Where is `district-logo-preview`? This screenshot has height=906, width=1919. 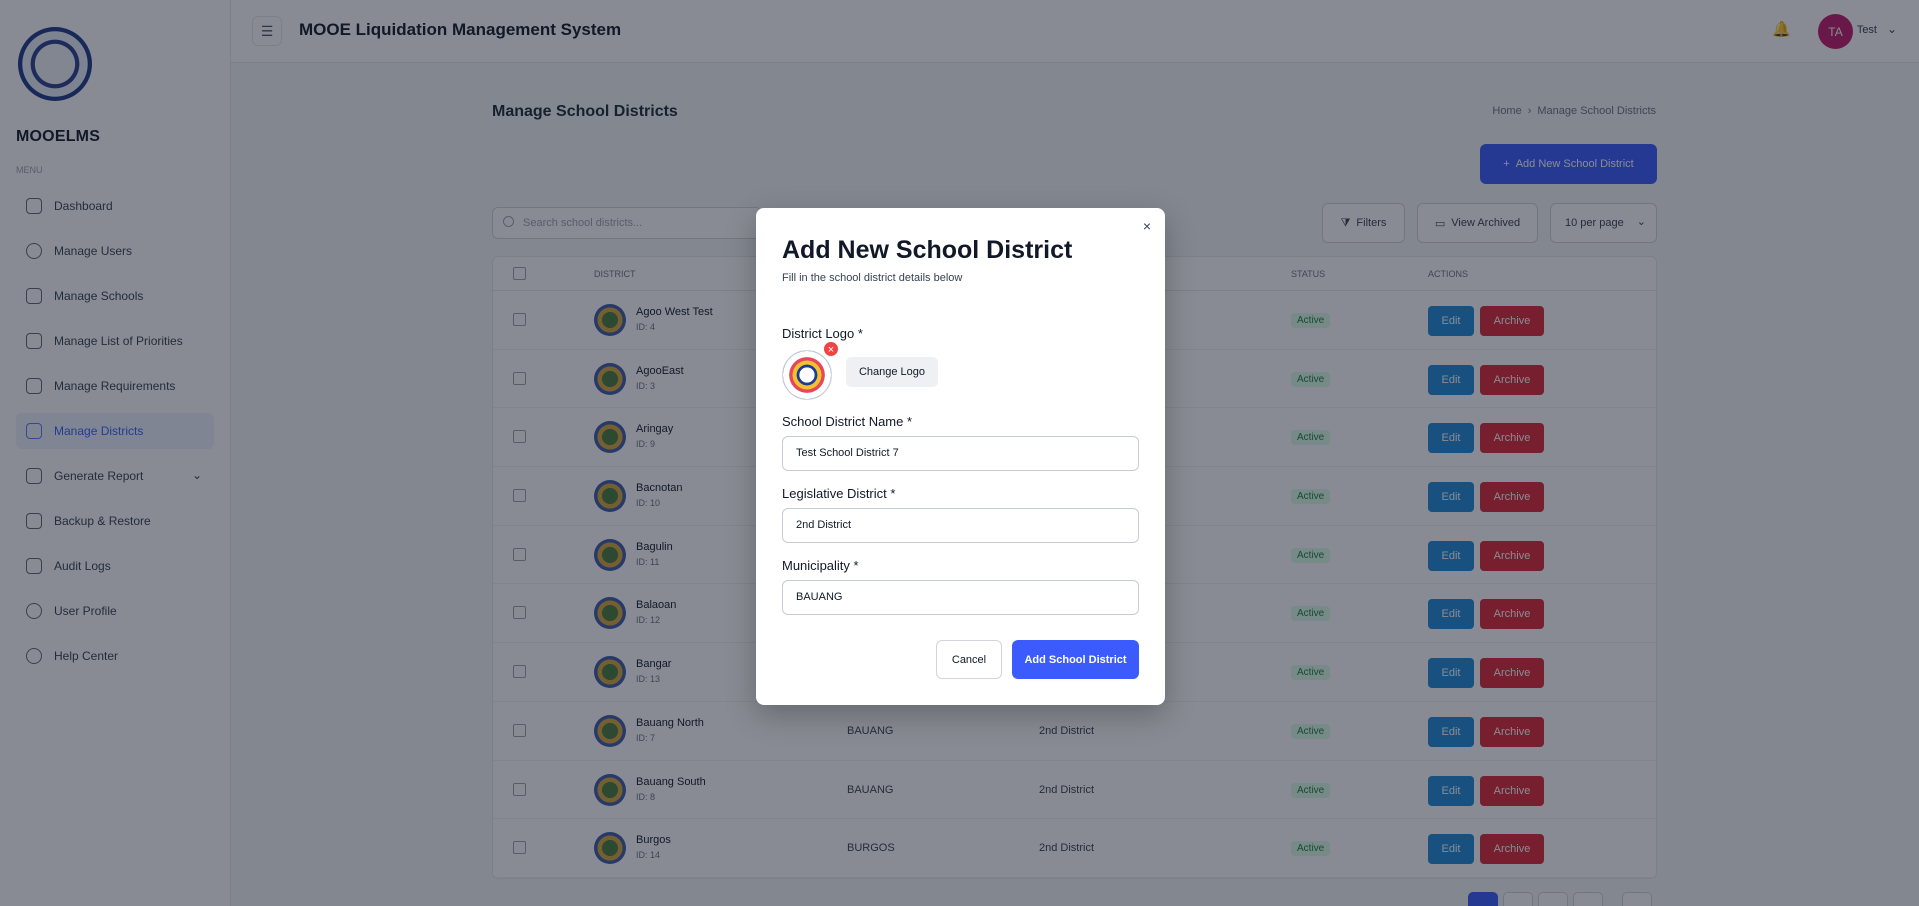
district-logo-preview is located at coordinates (807, 375).